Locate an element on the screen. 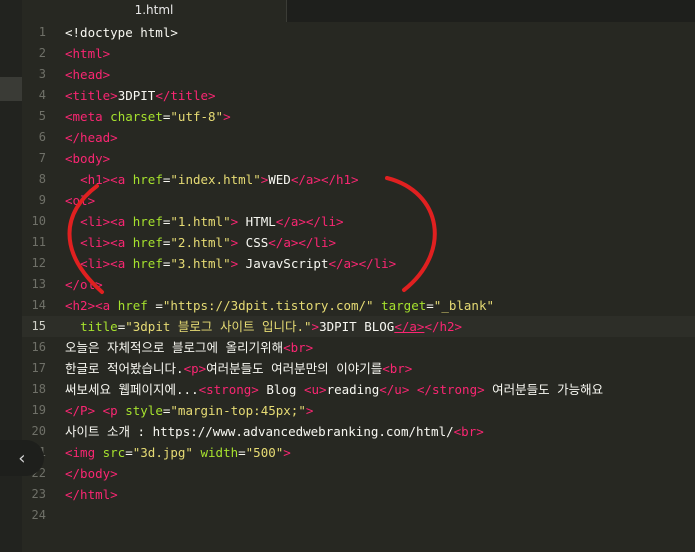 The height and width of the screenshot is (552, 695). chevron-left-icon: ‹ is located at coordinates (22, 458).